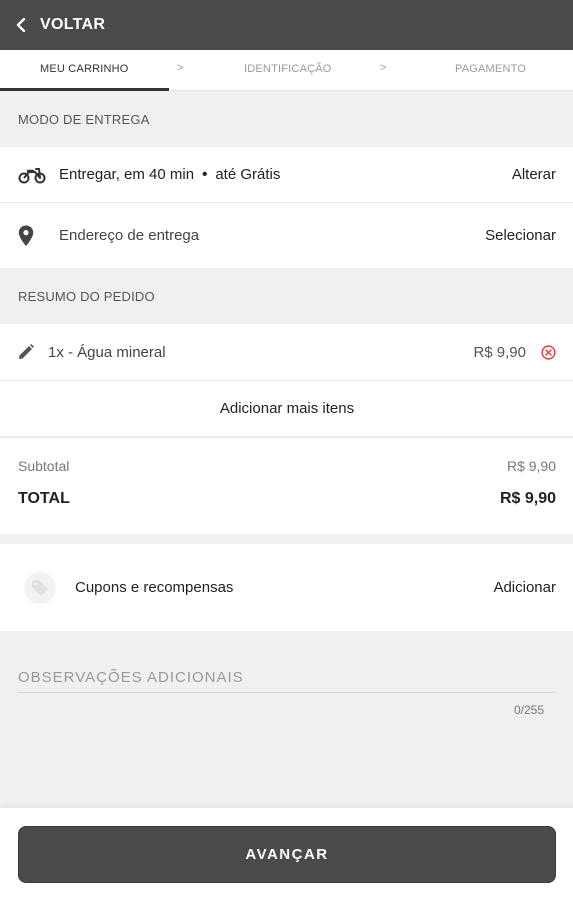 Image resolution: width=573 pixels, height=900 pixels. I want to click on total-line: TOTAL R$ 9,90, so click(287, 499).